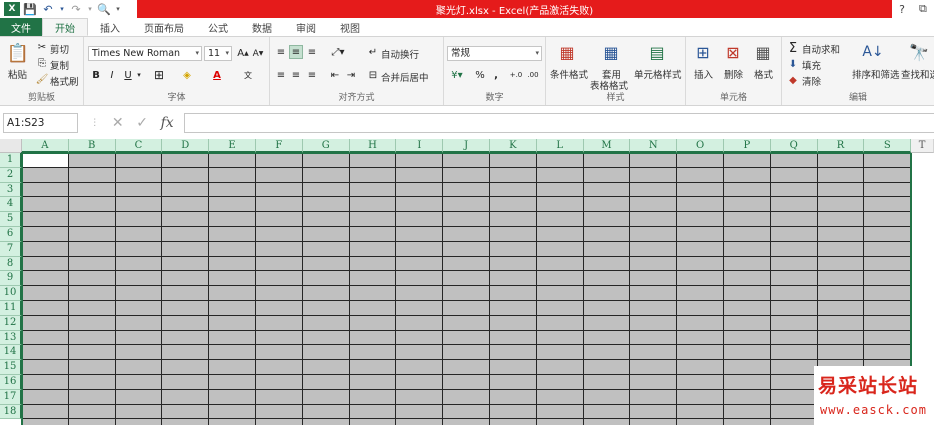  Describe the element at coordinates (167, 123) in the screenshot. I see `insert-function-button: fx` at that location.